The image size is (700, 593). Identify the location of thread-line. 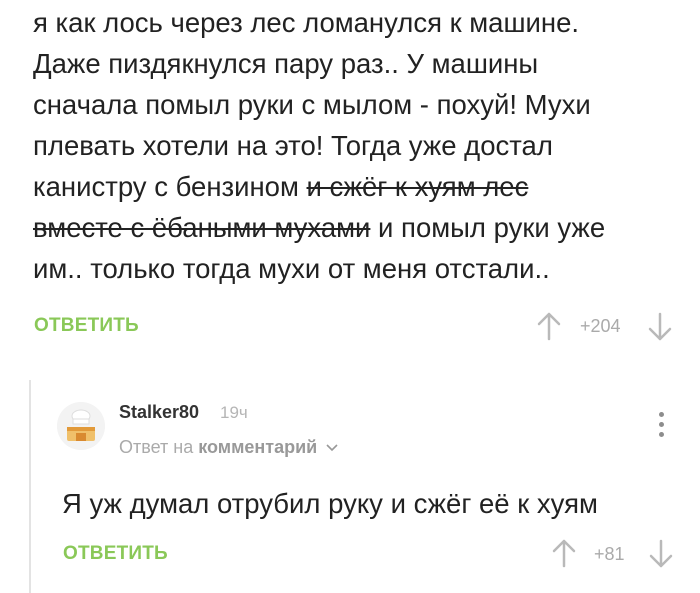
(30, 486).